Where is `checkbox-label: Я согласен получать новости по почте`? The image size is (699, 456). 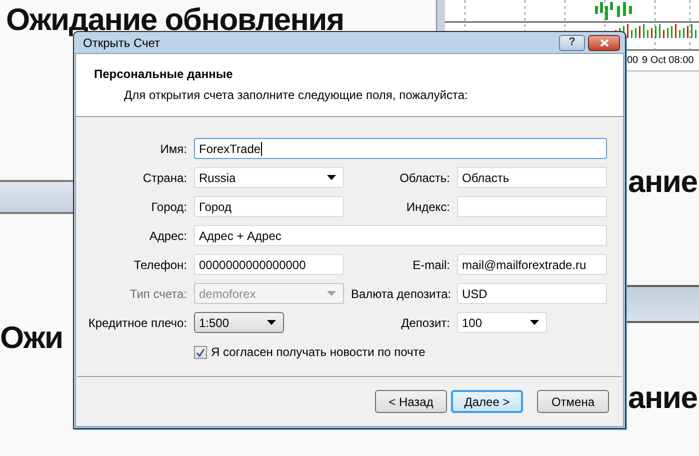
checkbox-label: Я согласен получать новости по почте is located at coordinates (318, 352).